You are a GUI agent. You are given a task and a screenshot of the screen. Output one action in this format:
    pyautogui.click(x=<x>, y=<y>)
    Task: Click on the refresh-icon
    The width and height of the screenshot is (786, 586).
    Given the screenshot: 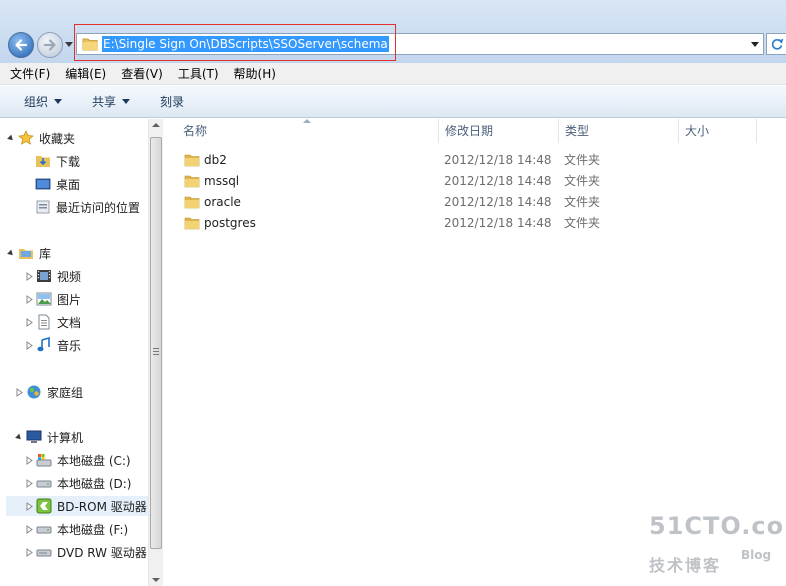 What is the action you would take?
    pyautogui.click(x=777, y=44)
    